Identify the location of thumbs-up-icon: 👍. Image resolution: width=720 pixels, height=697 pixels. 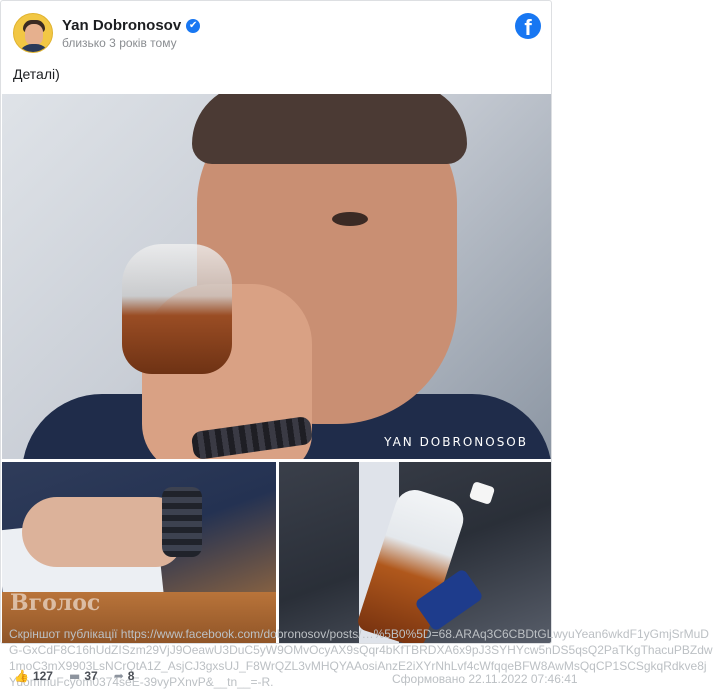
(21, 676).